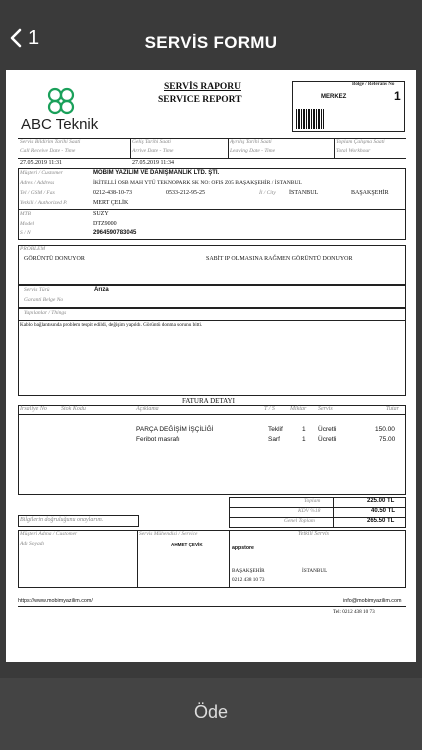  Describe the element at coordinates (41, 163) in the screenshot. I see `call-date-value: 27.05.2019 11:31` at that location.